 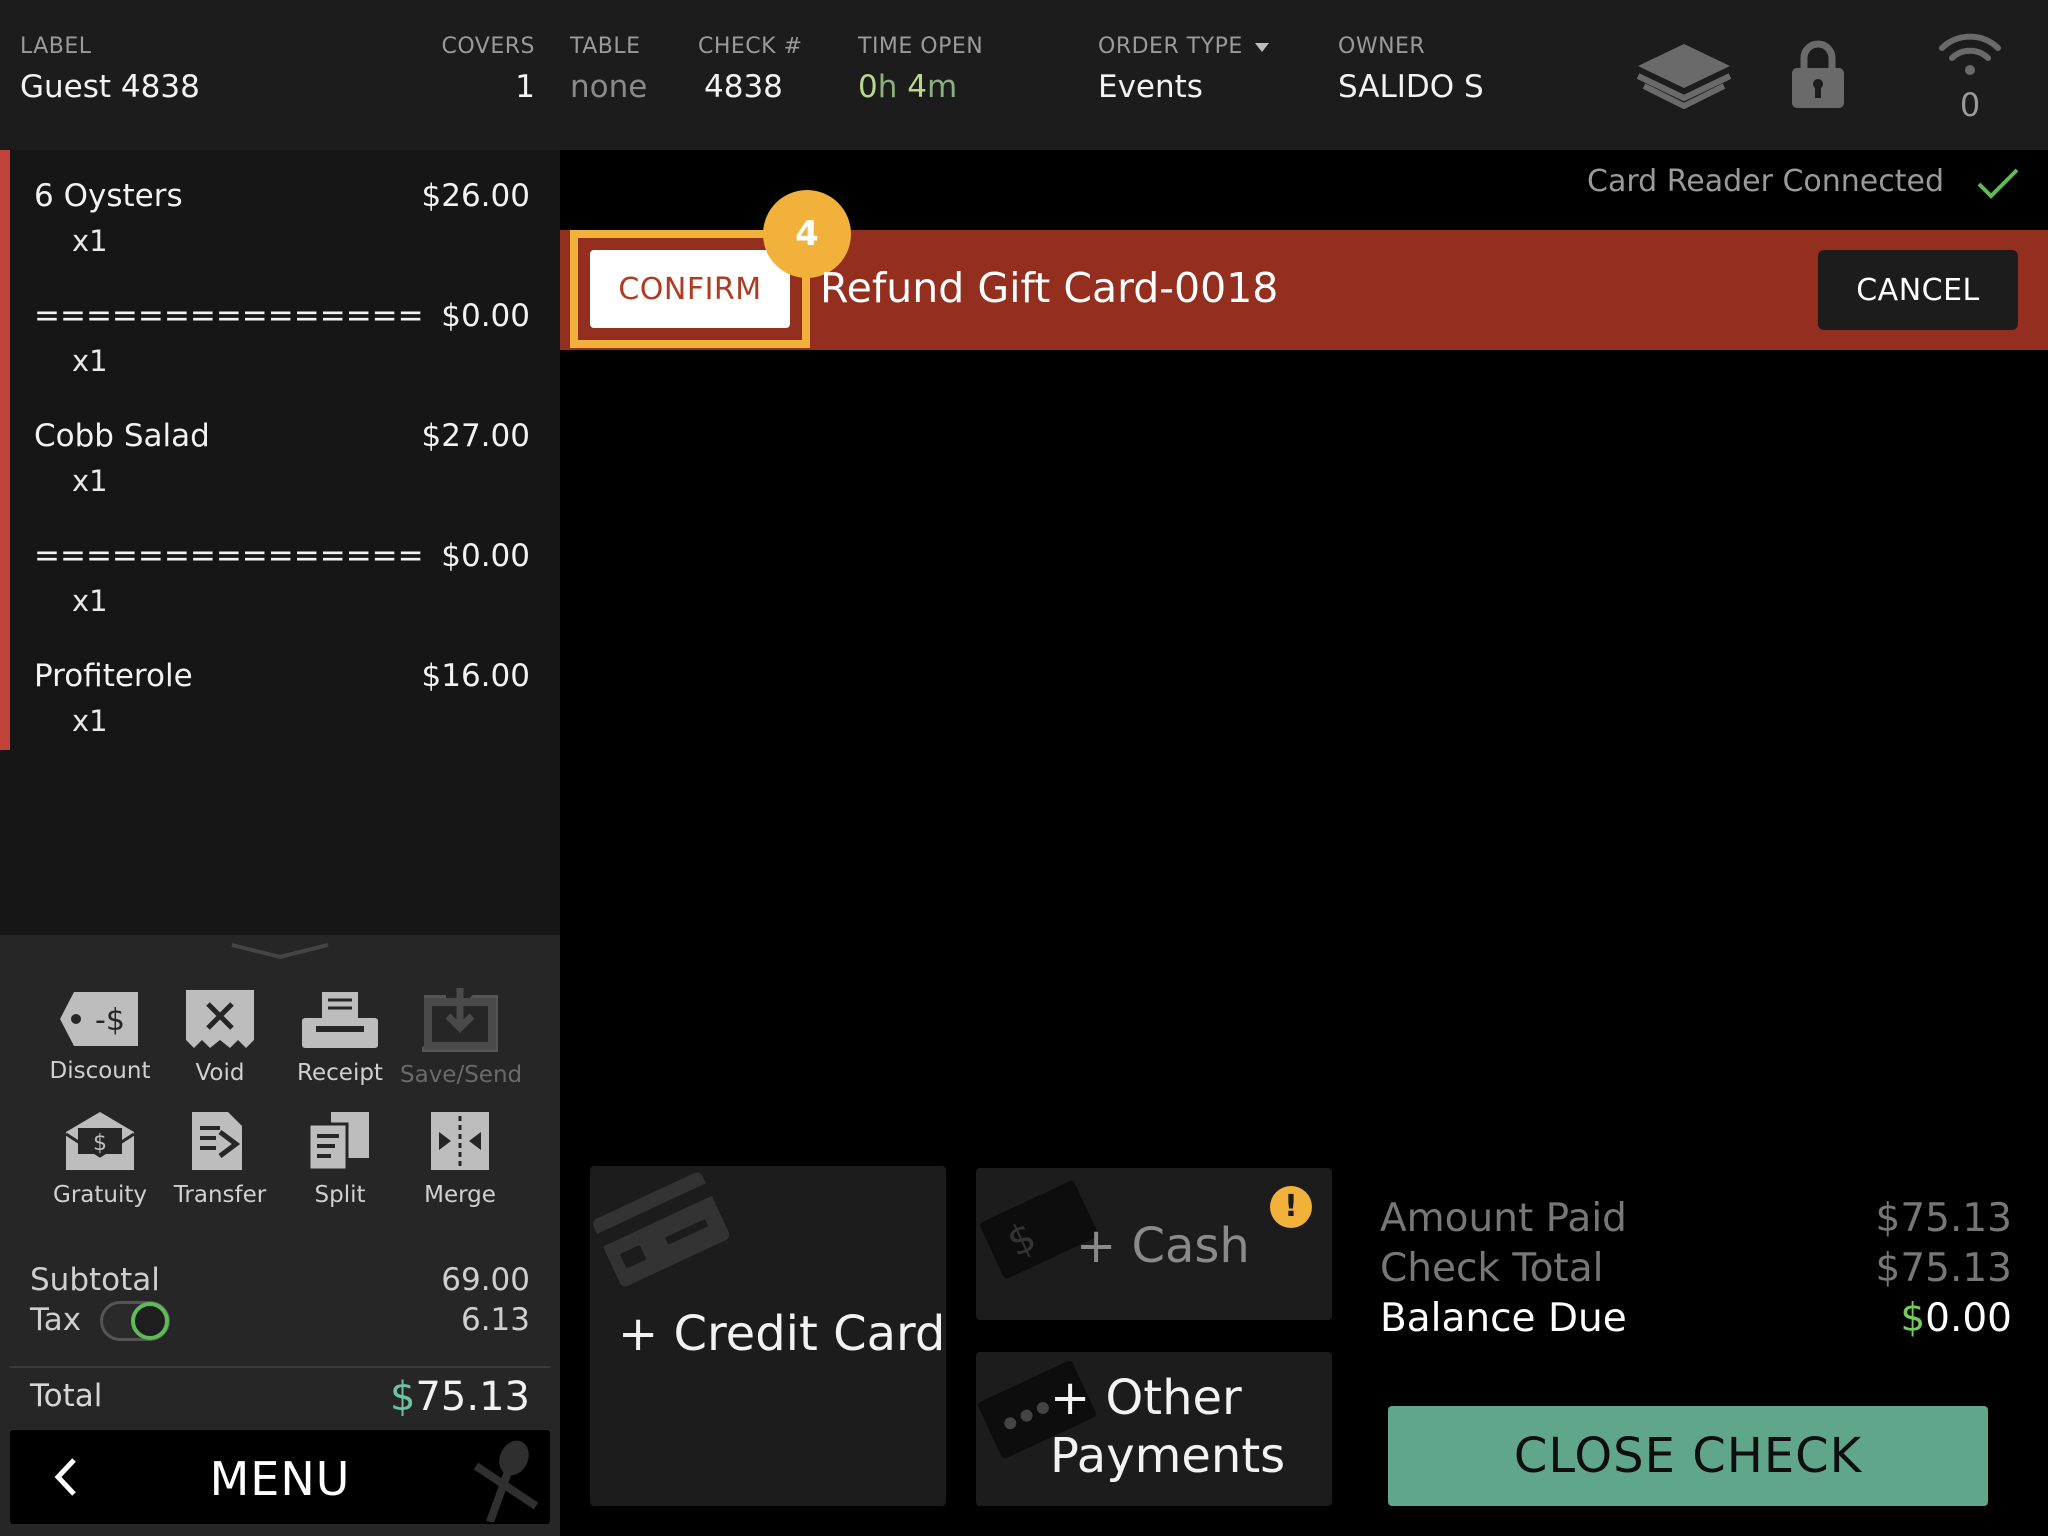 I want to click on wifi-count: 0, so click(x=1970, y=105).